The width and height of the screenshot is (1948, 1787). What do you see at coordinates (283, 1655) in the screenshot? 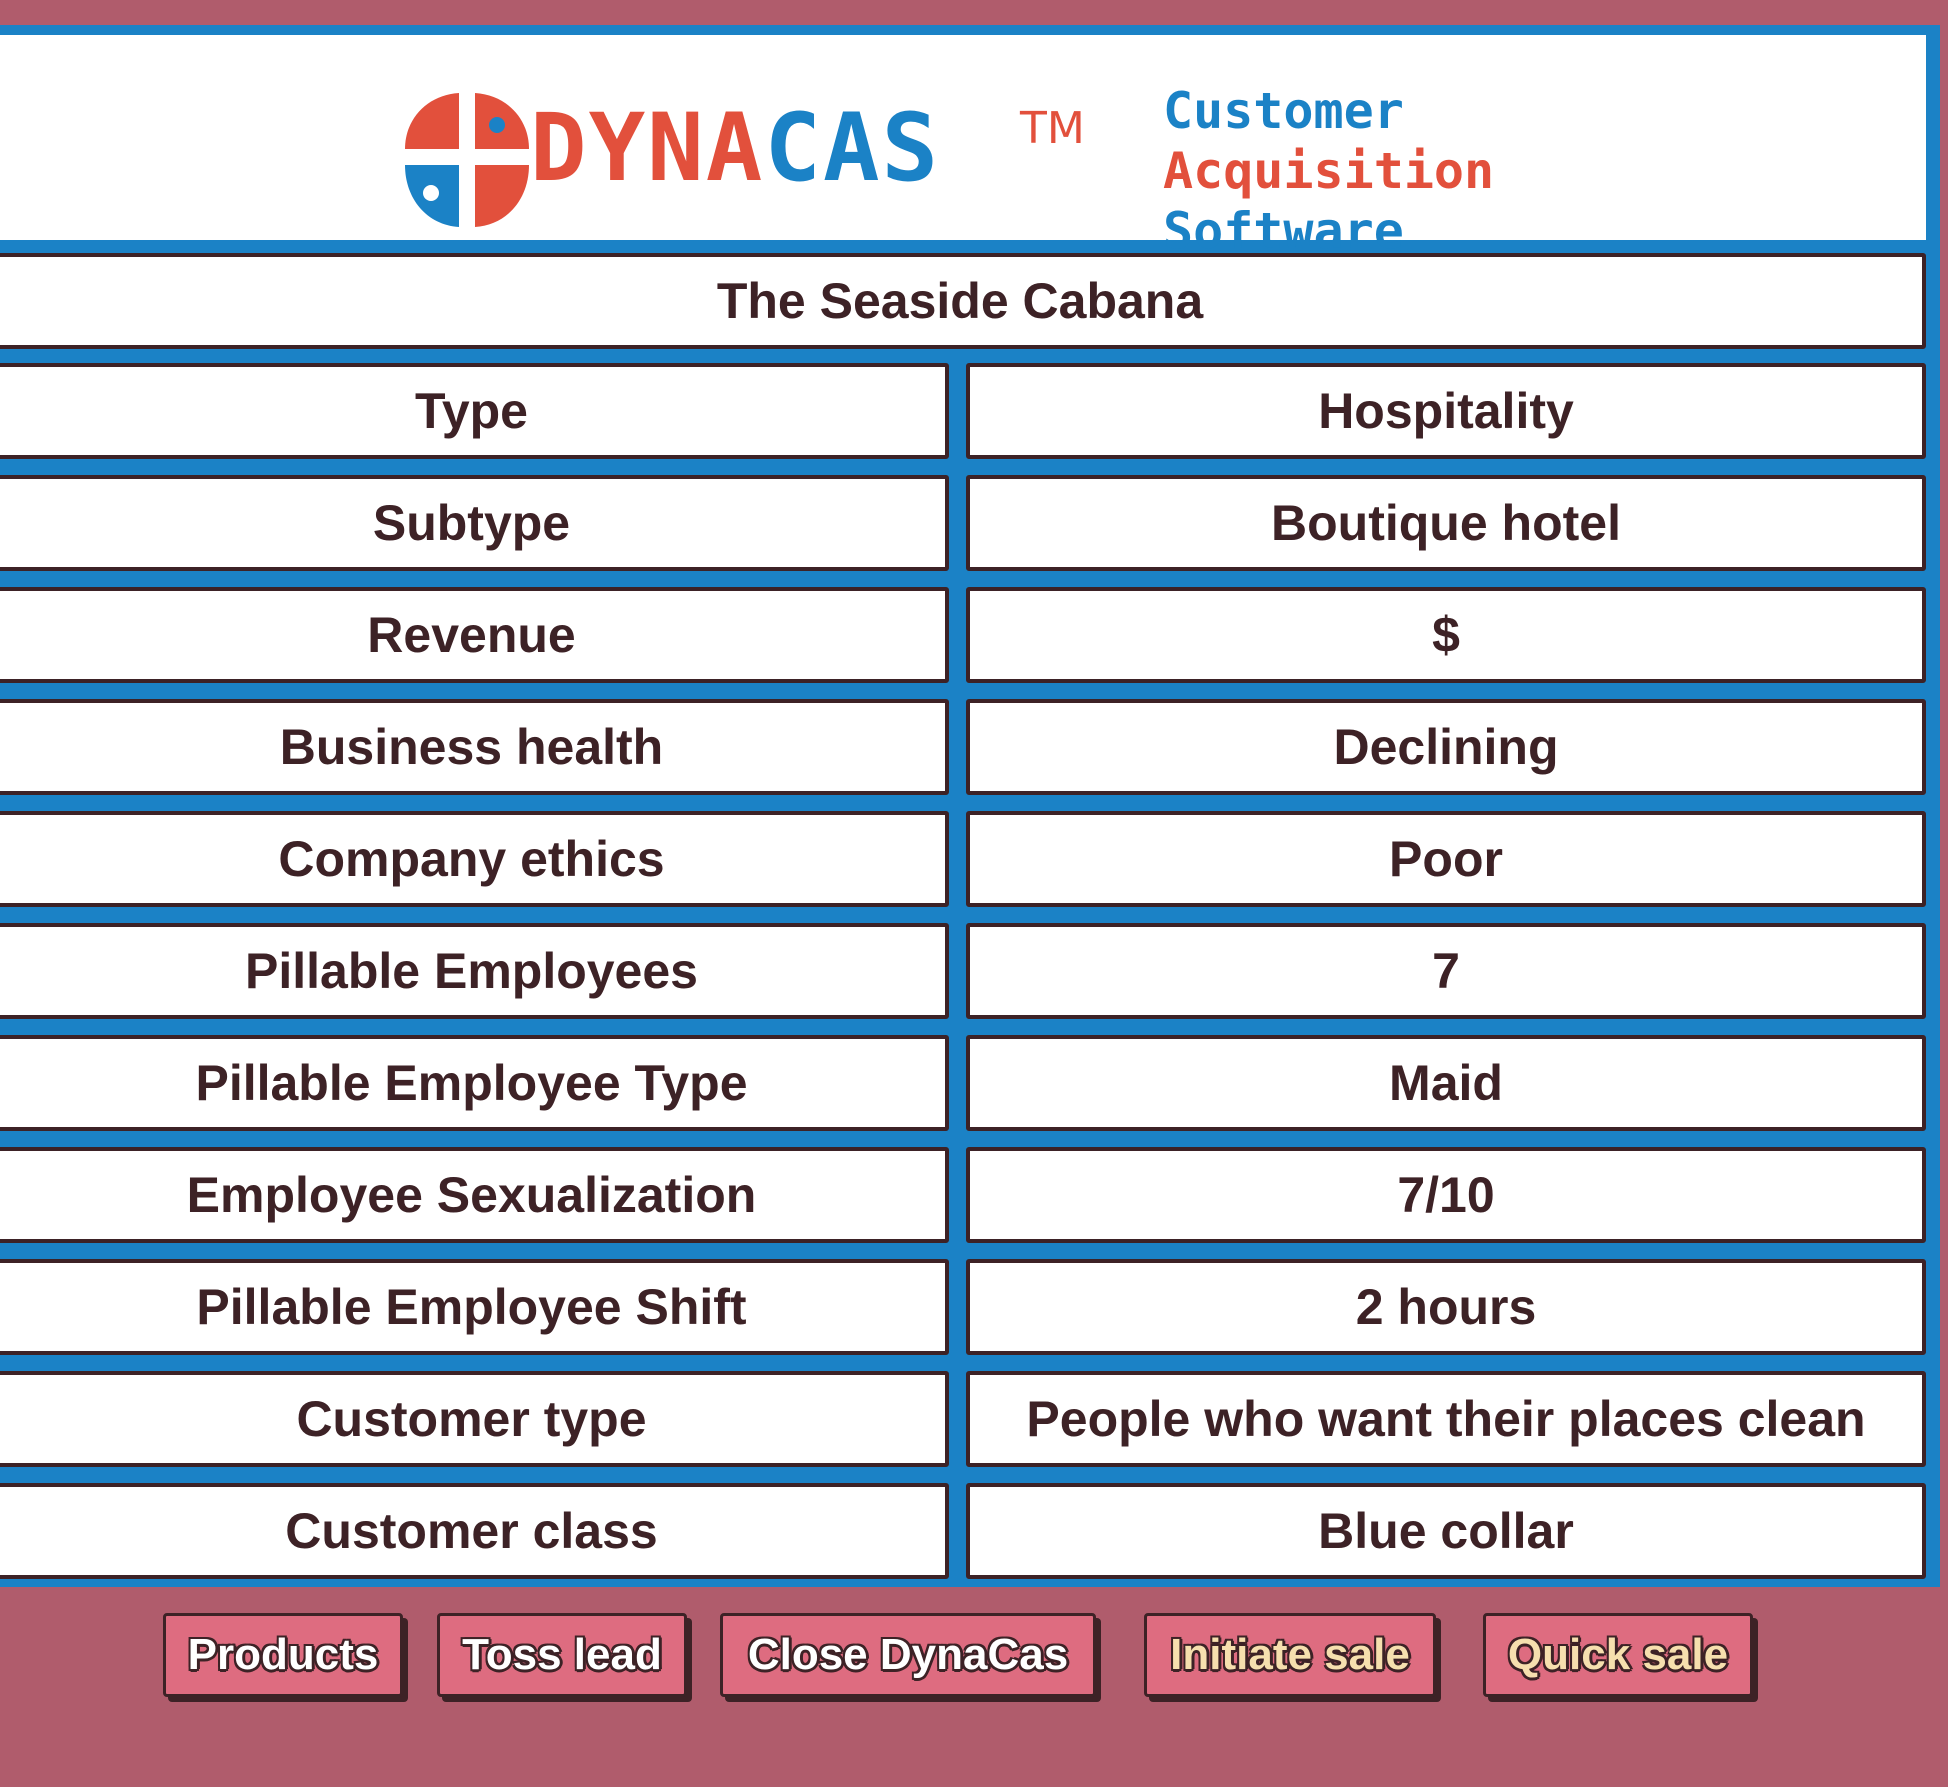
I see `products-button: Products` at bounding box center [283, 1655].